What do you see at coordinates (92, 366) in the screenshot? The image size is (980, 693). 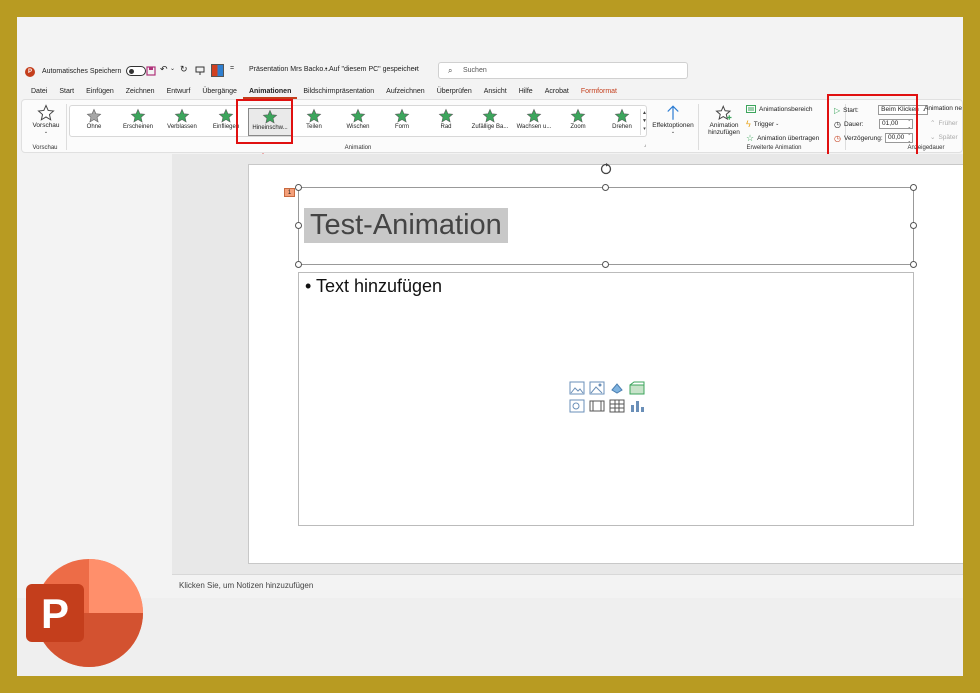 I see `slide-thumbnail-pane` at bounding box center [92, 366].